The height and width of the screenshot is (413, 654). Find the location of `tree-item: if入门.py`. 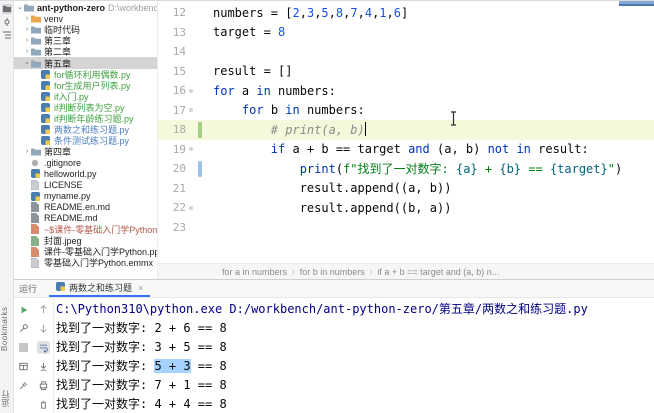

tree-item: if入门.py is located at coordinates (85, 96).